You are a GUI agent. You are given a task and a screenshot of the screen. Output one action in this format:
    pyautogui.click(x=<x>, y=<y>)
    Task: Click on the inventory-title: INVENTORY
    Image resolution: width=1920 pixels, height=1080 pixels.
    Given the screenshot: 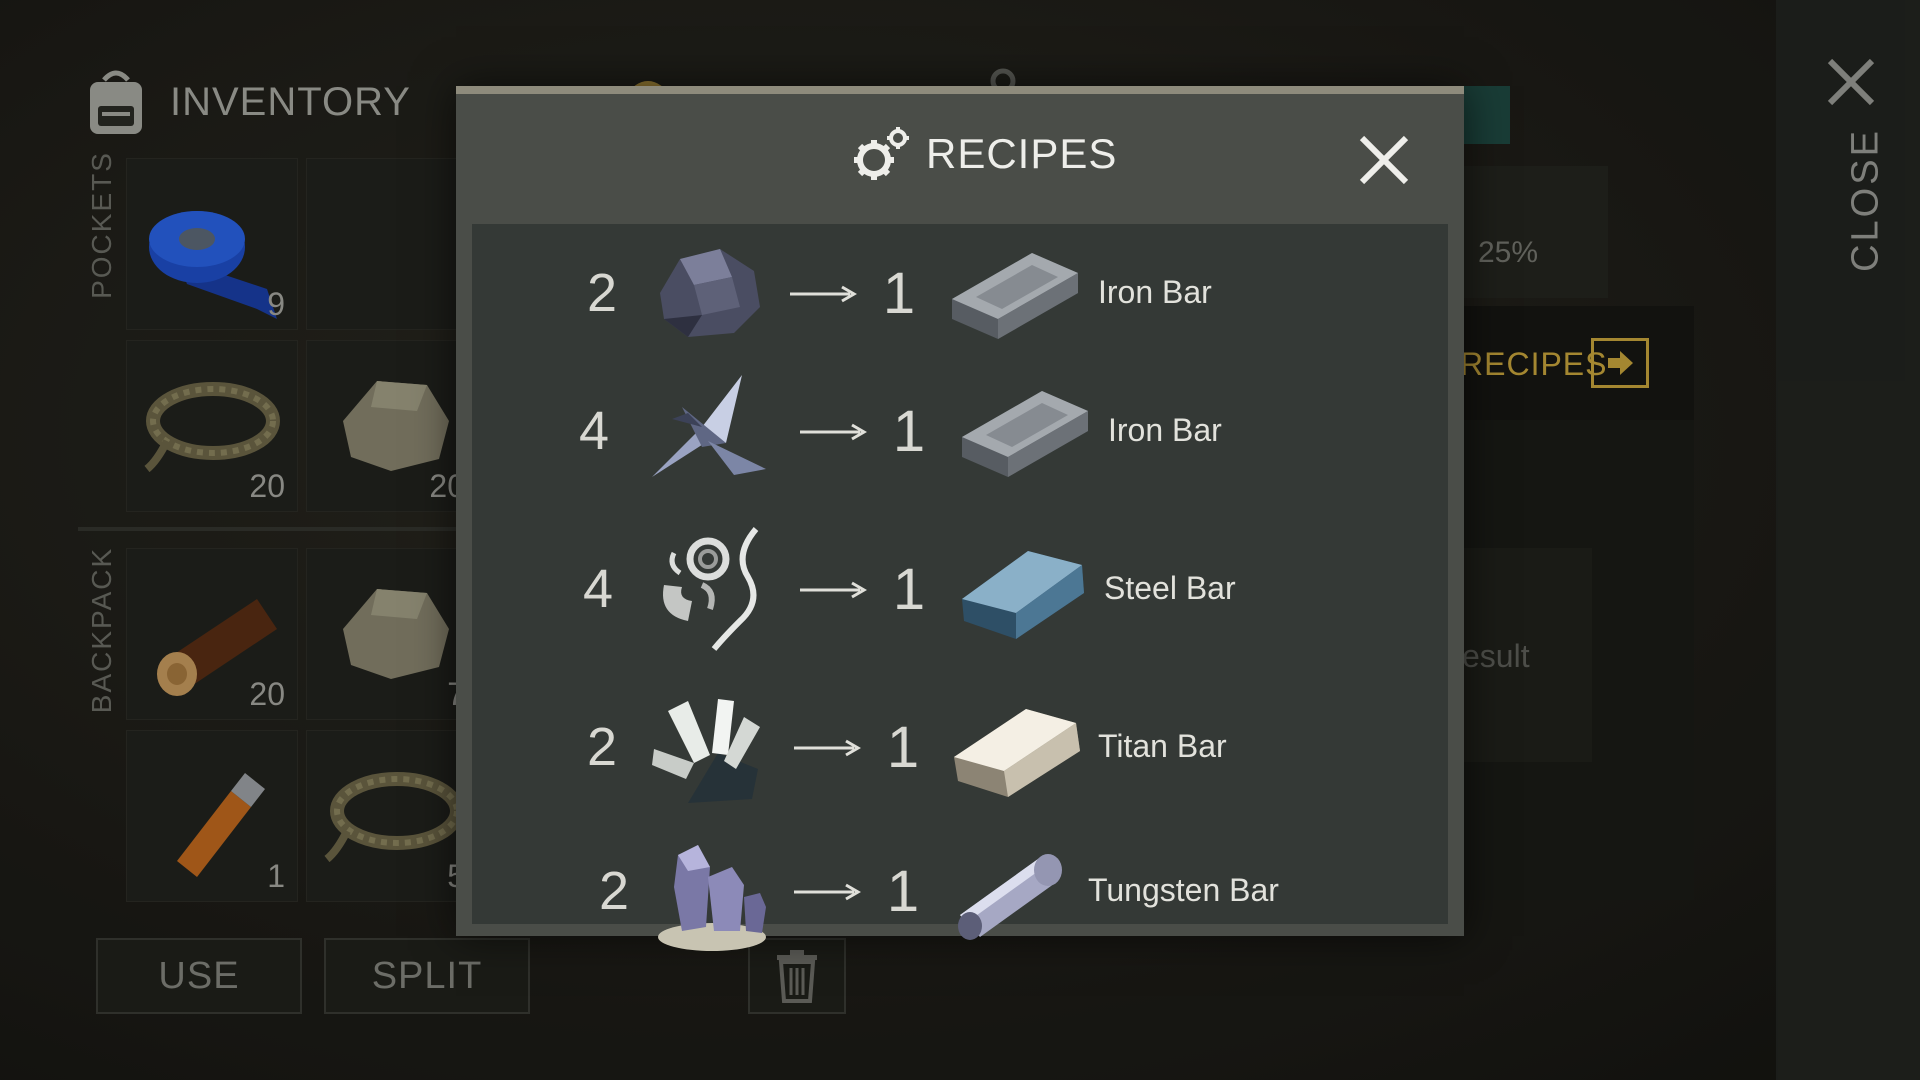 What is the action you would take?
    pyautogui.click(x=290, y=101)
    